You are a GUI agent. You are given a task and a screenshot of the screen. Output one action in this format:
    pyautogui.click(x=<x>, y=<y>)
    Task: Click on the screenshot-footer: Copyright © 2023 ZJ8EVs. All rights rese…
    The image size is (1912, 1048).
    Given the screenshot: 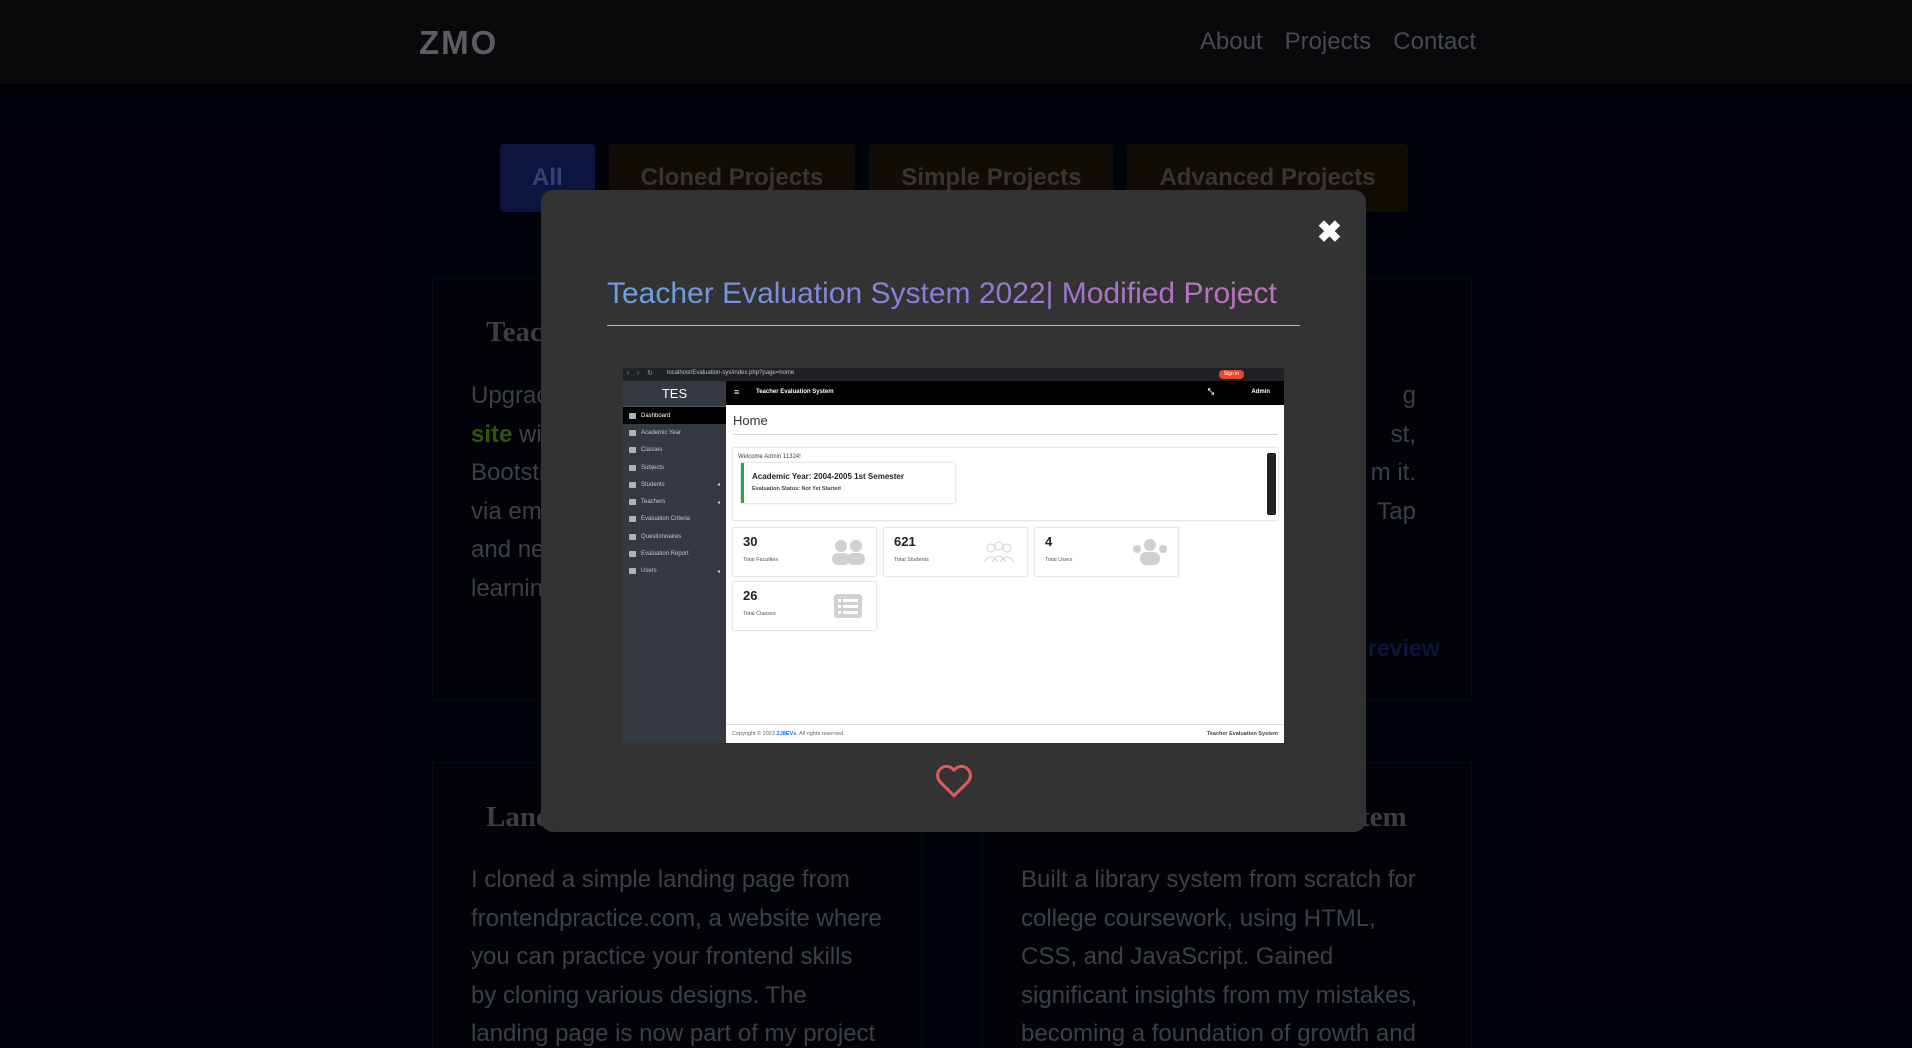 What is the action you would take?
    pyautogui.click(x=1005, y=733)
    